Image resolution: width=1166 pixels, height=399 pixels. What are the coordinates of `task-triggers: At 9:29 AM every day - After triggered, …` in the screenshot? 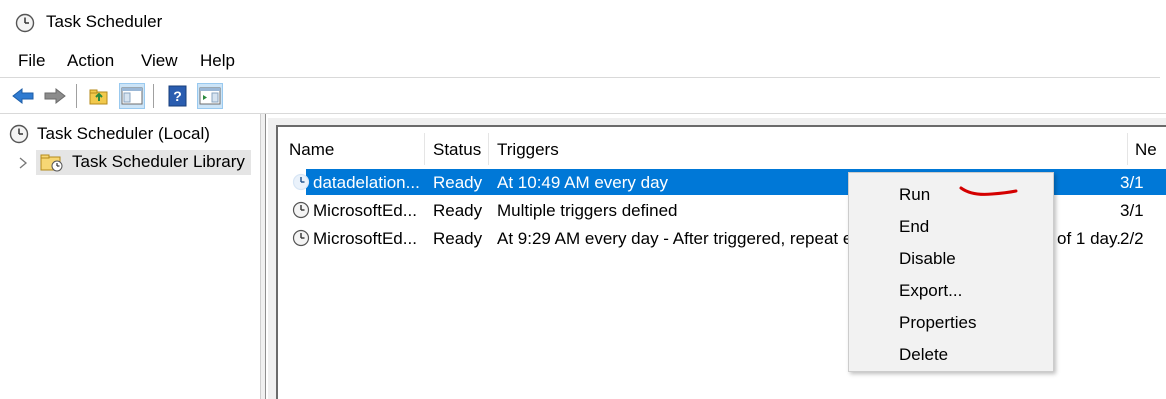 It's located at (675, 238).